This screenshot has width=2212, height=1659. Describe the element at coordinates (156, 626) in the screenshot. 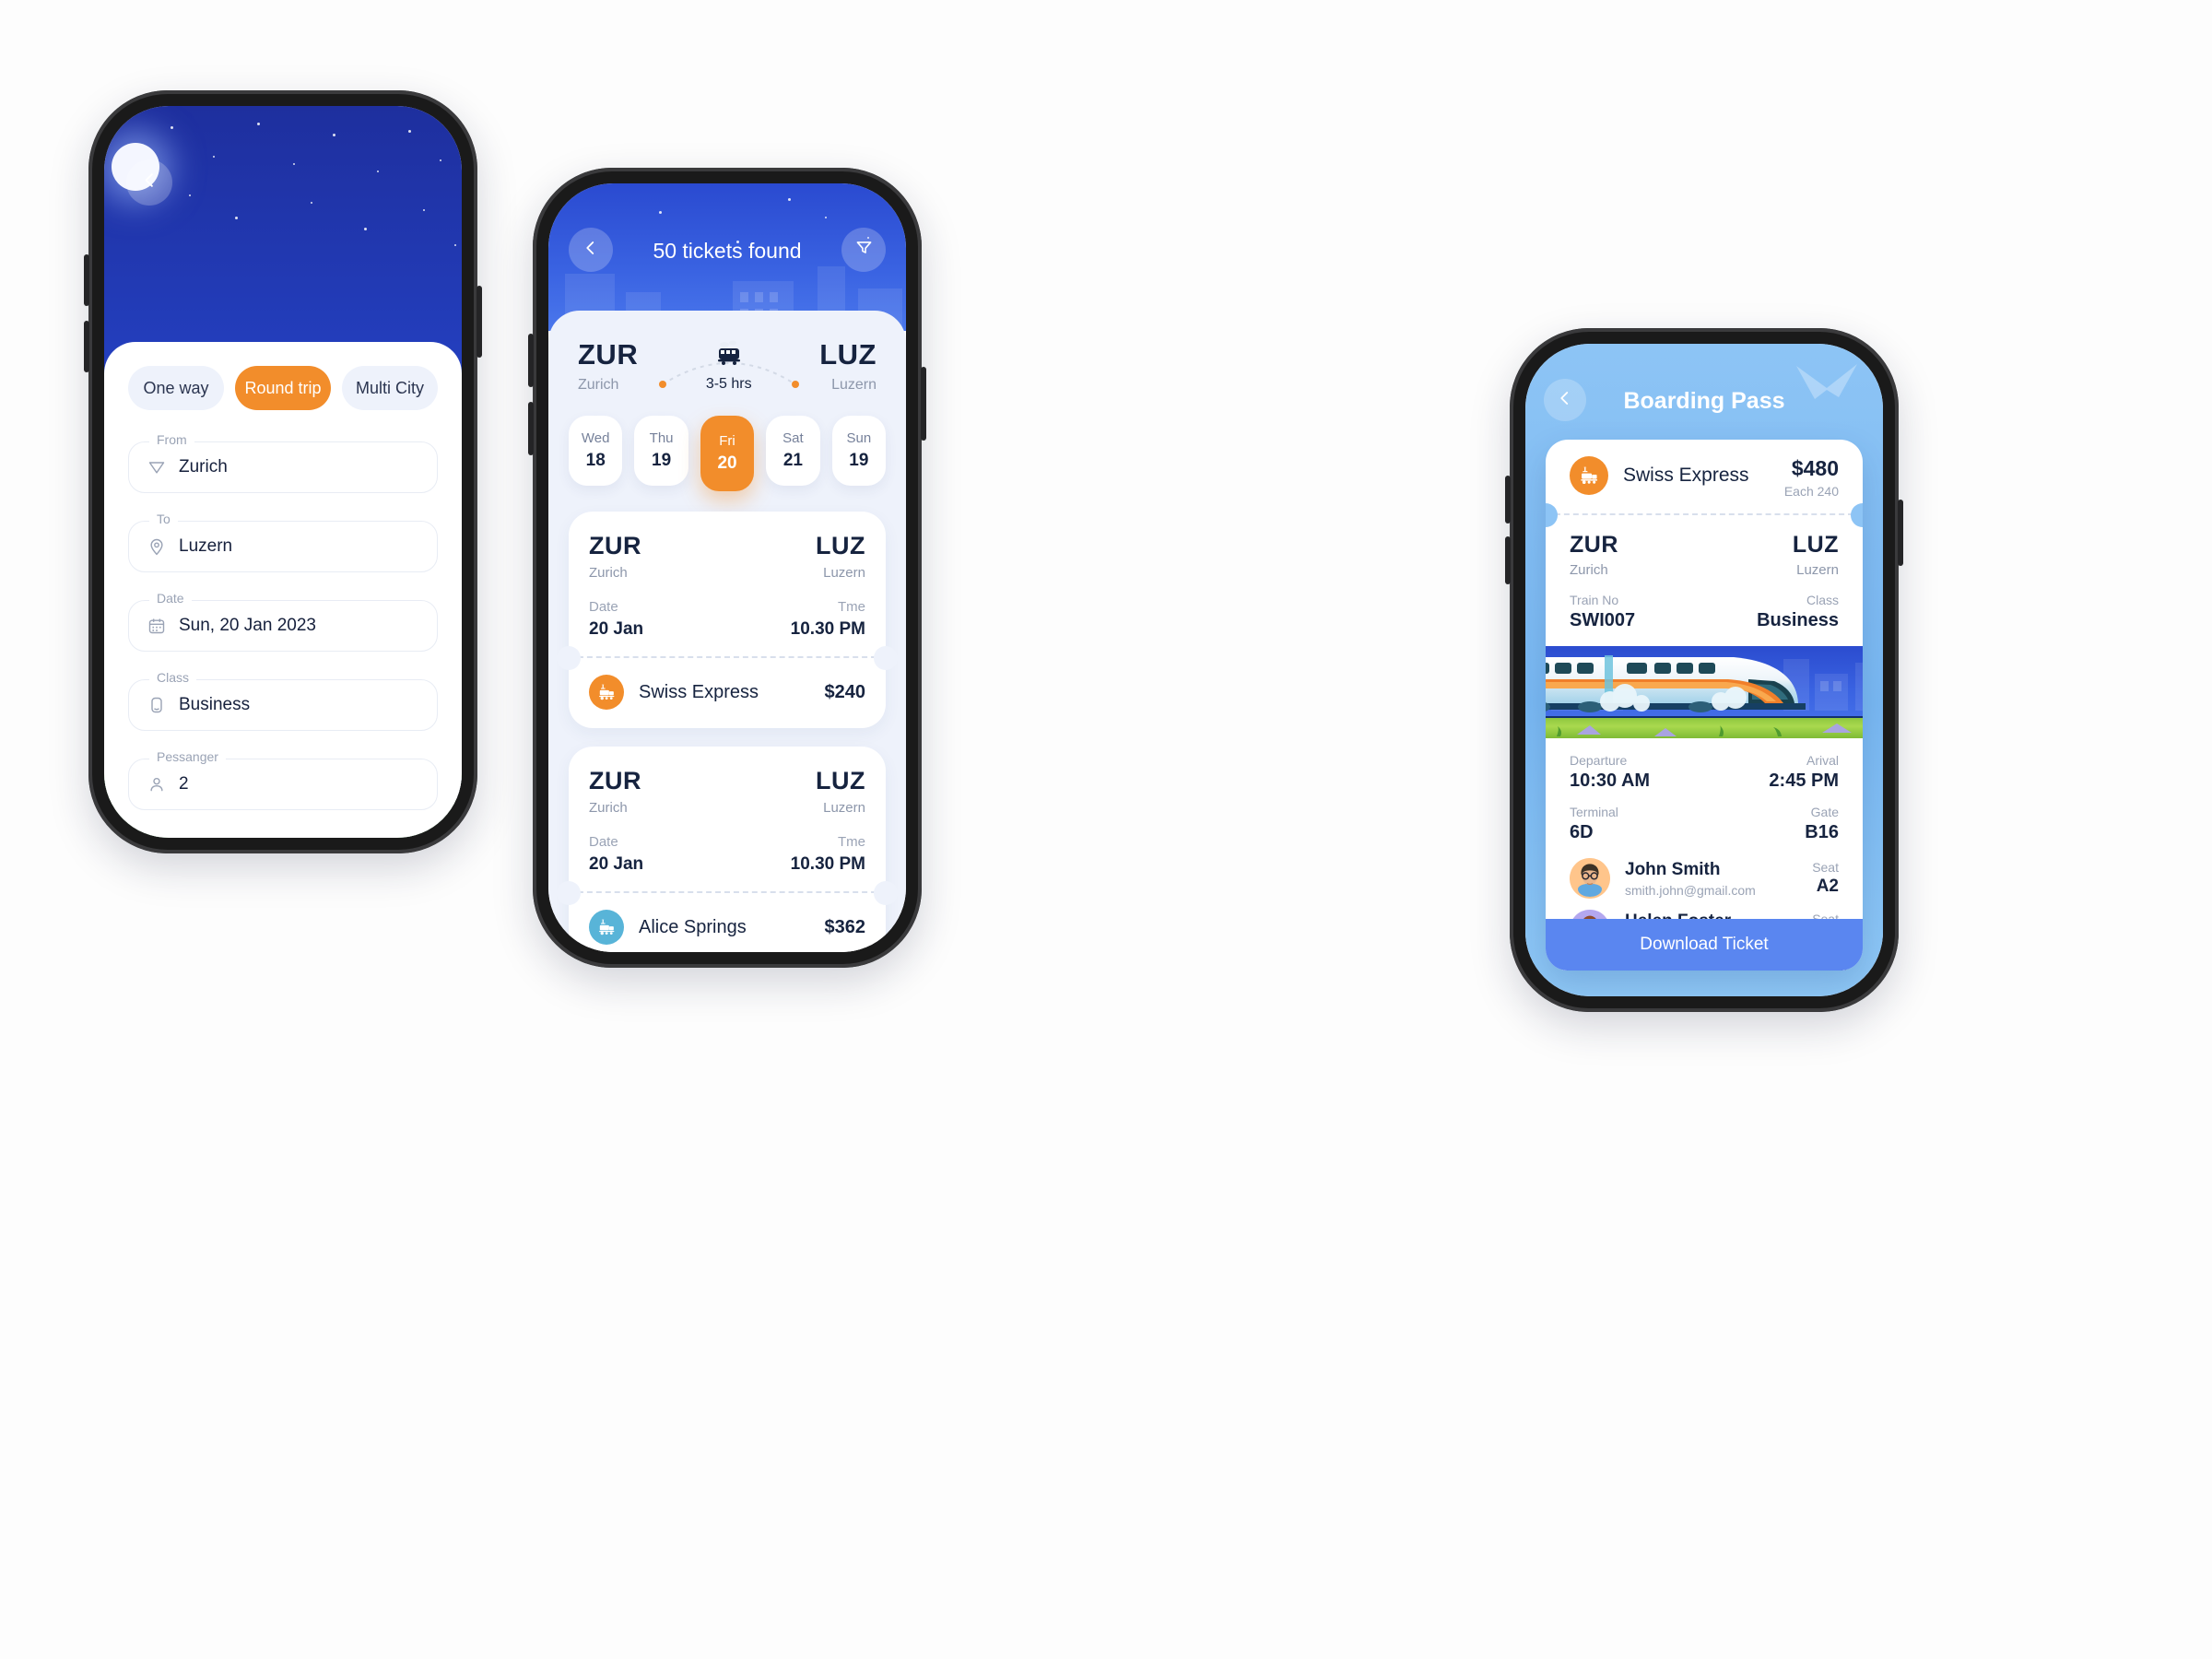

I see `calendar-icon` at that location.